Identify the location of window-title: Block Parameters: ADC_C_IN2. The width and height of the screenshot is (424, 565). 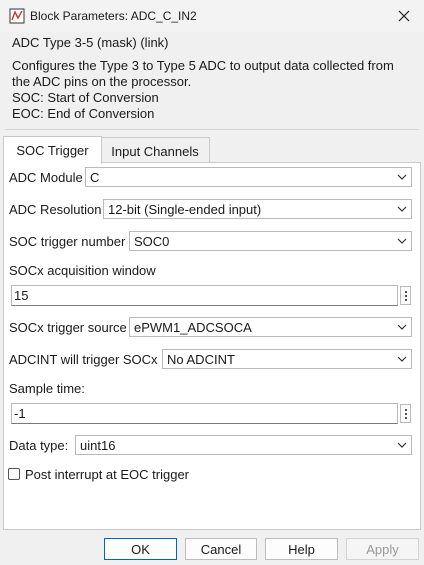
(113, 16).